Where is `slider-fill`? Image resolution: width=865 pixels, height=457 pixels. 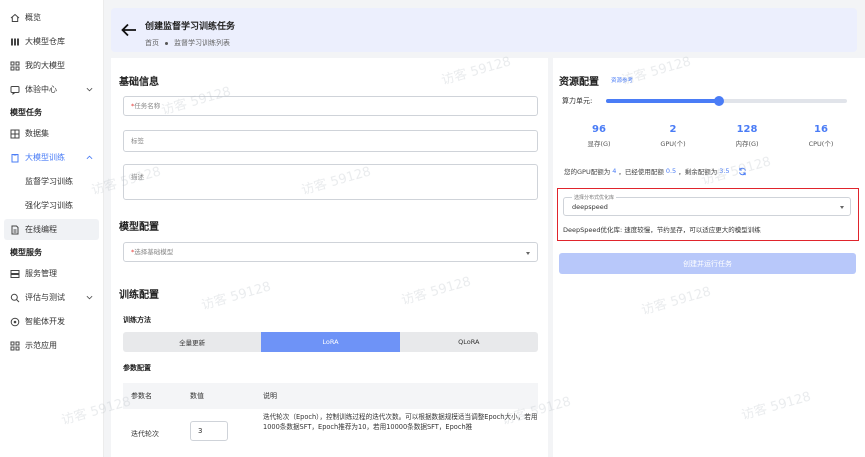
slider-fill is located at coordinates (663, 101).